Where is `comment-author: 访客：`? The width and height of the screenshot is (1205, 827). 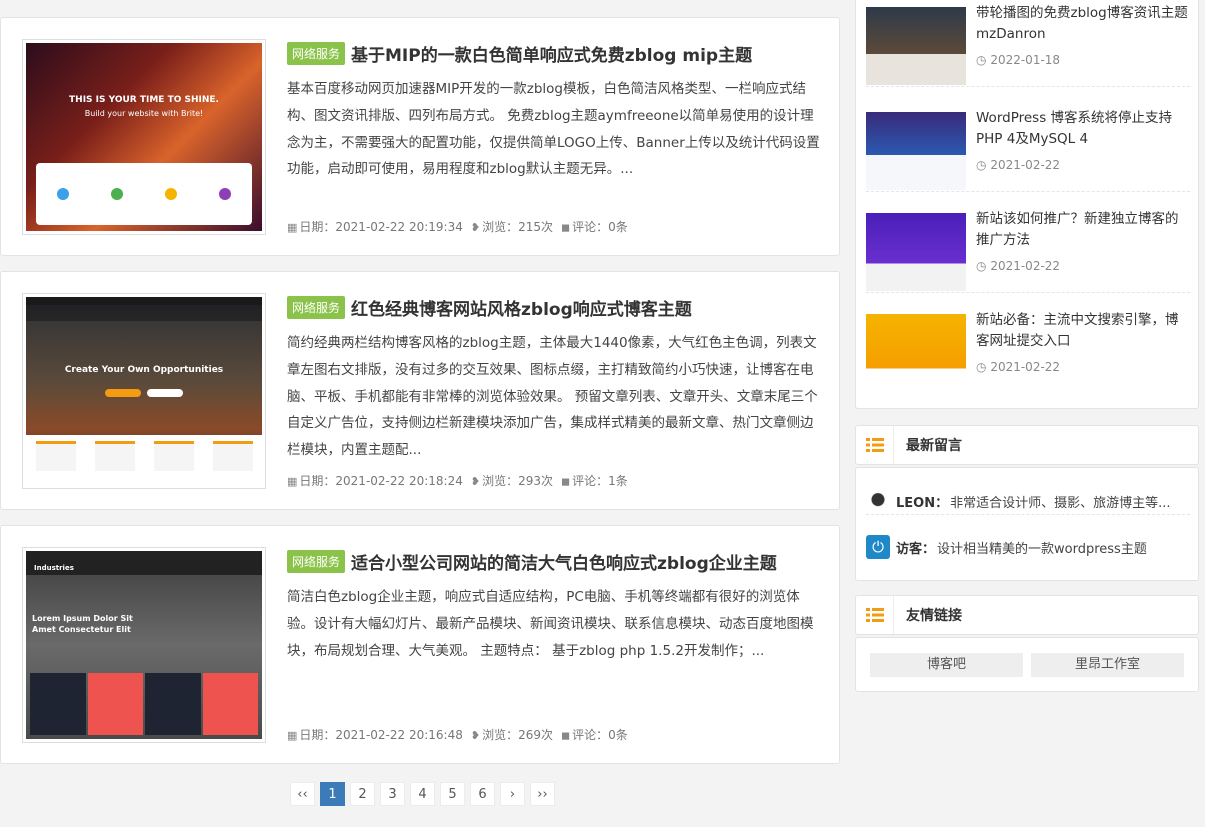
comment-author: 访客： is located at coordinates (916, 549).